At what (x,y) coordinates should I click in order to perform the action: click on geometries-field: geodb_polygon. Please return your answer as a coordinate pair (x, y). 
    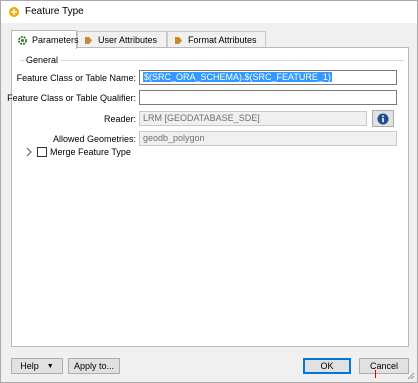
    Looking at the image, I should click on (268, 138).